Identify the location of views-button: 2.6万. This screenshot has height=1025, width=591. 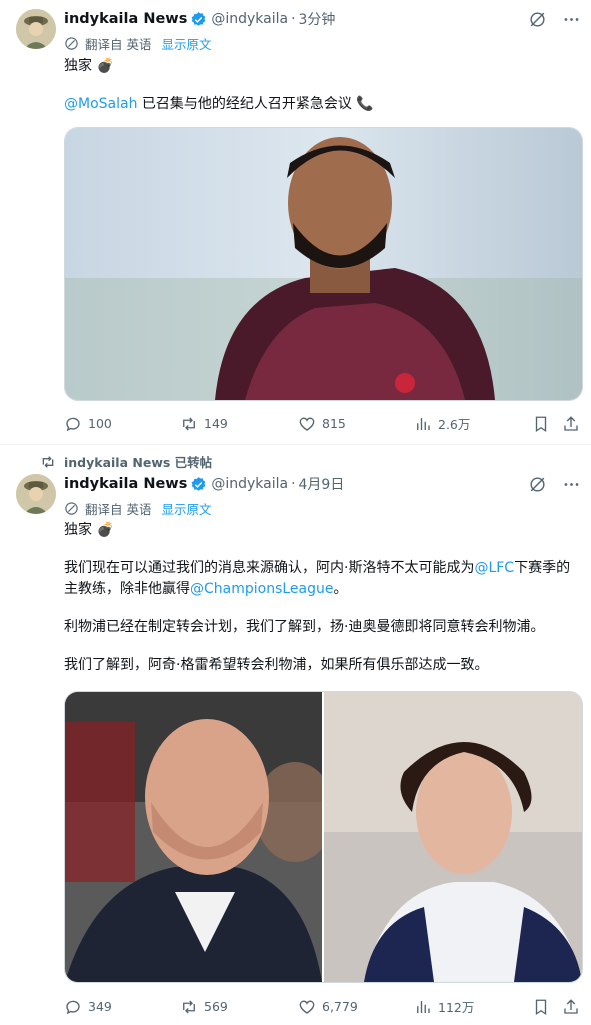
(473, 423).